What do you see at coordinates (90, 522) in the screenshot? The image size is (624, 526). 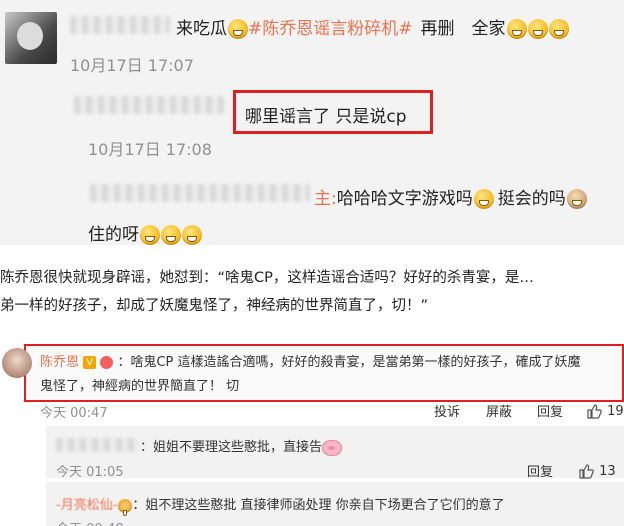 I see `reply-2-timestamp: 今天 00:48` at bounding box center [90, 522].